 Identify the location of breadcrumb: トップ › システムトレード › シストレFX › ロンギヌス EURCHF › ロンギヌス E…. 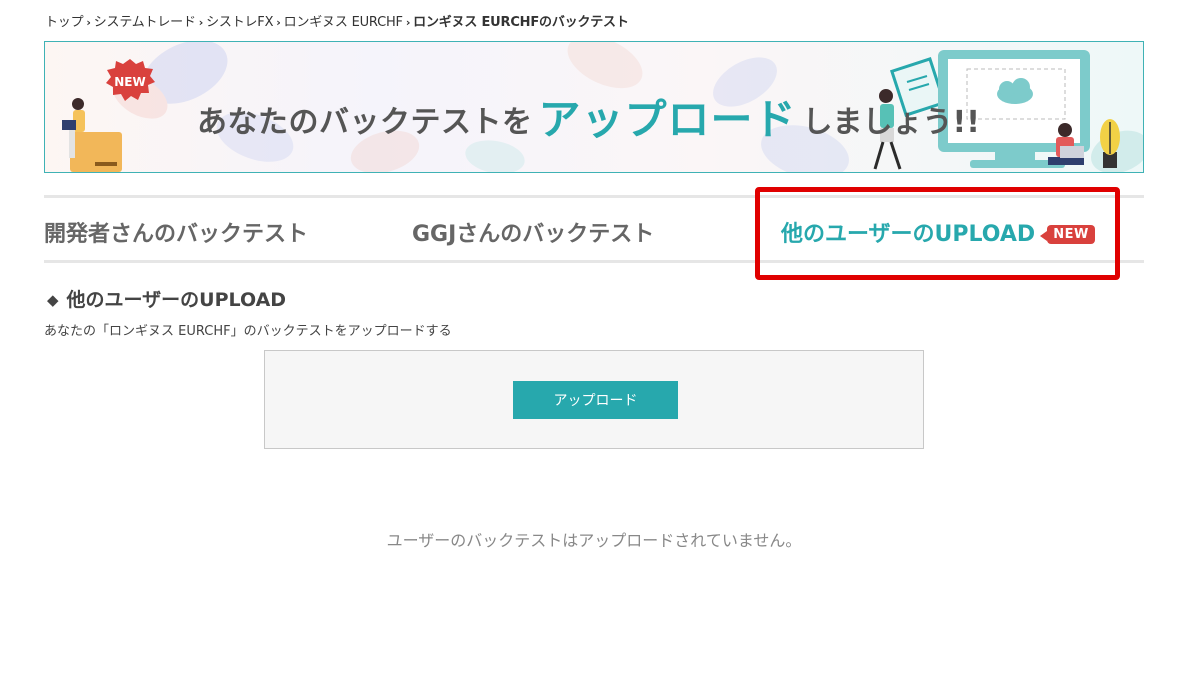
(337, 20).